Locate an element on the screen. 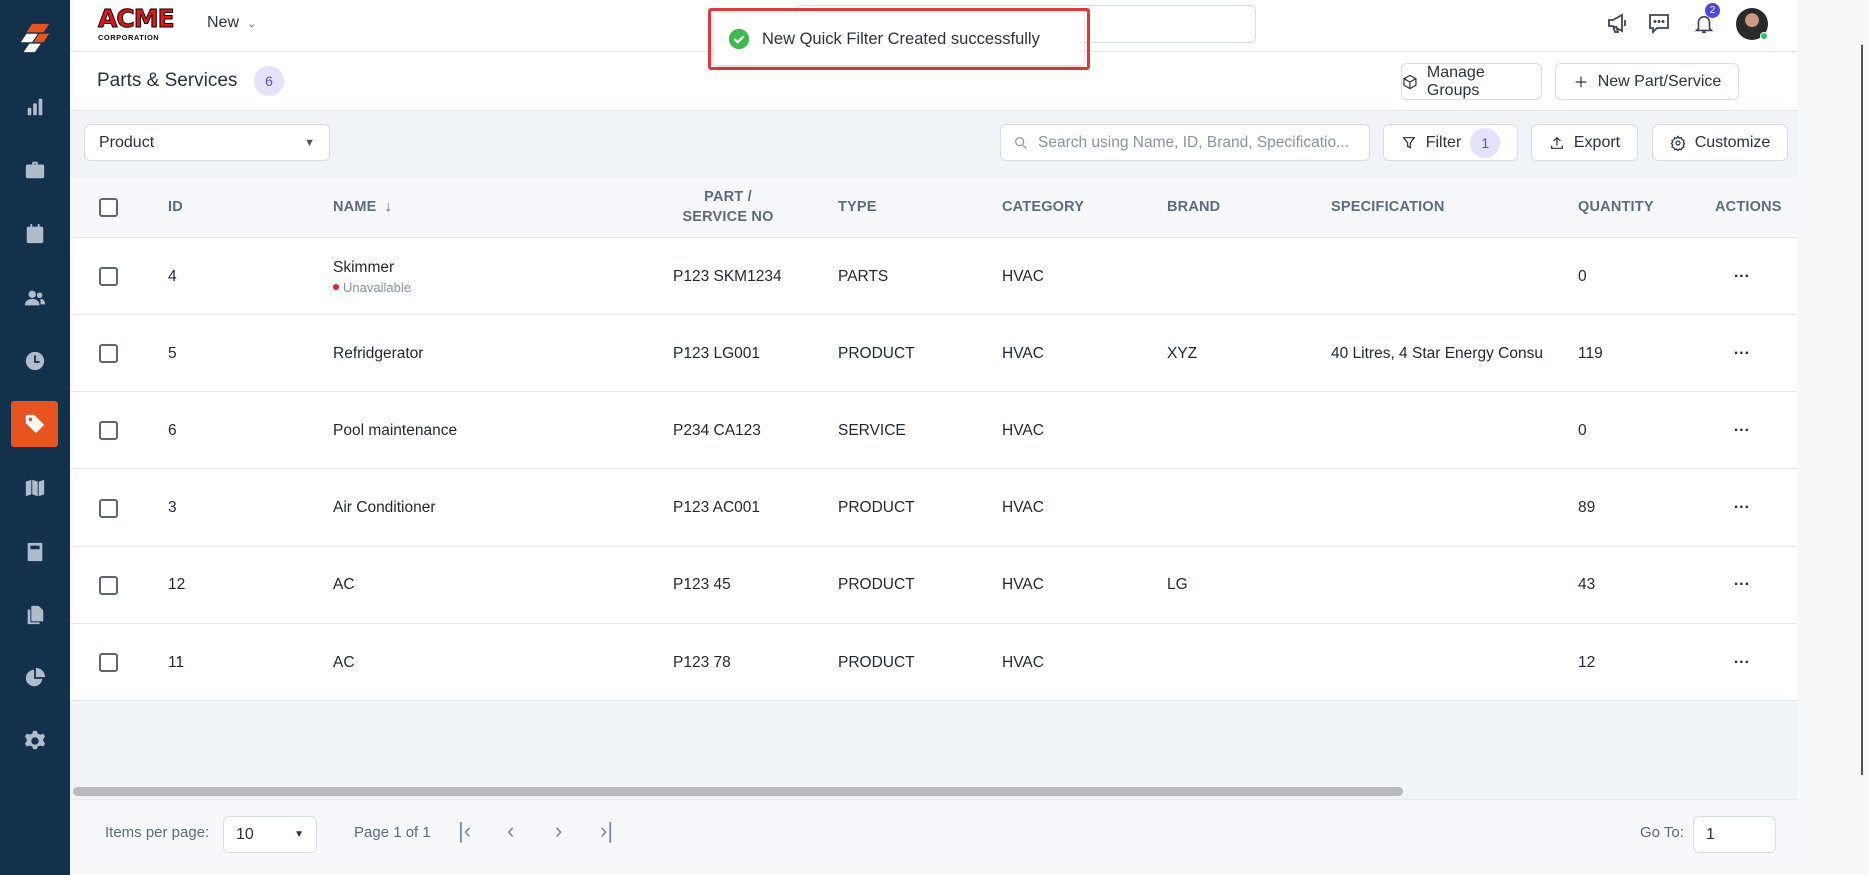 The height and width of the screenshot is (875, 1869). calculator-icon is located at coordinates (34, 552).